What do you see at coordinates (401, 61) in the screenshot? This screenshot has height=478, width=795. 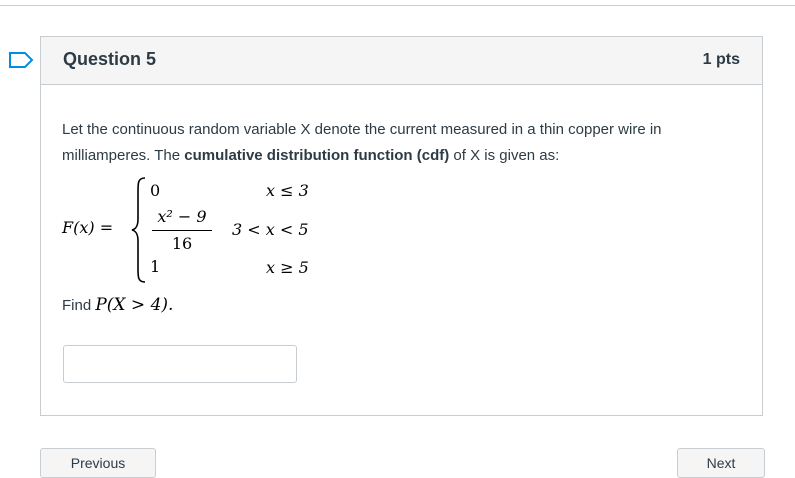 I see `question-header: Question 5 1 pts` at bounding box center [401, 61].